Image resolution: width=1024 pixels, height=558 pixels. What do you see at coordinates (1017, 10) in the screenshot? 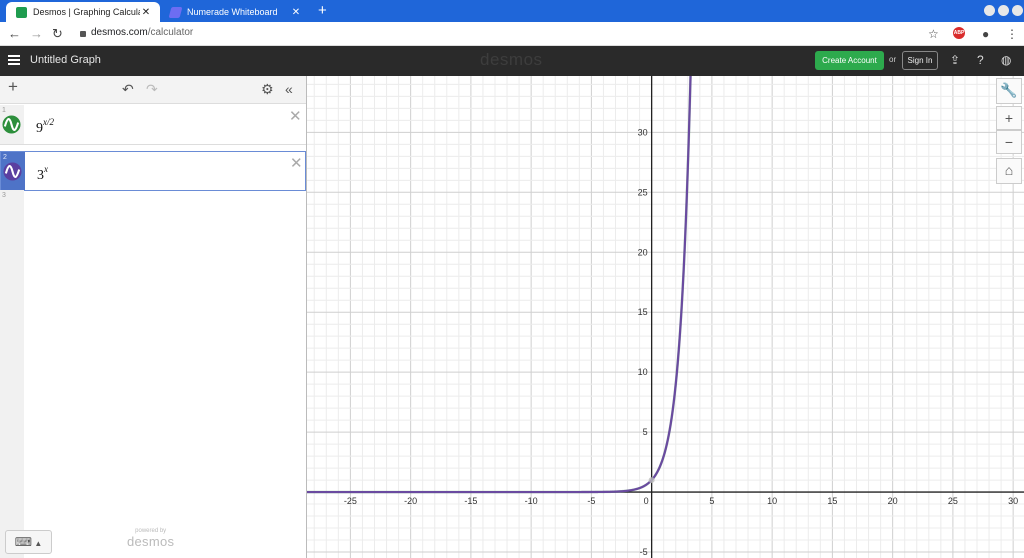
I see `close-window-button` at bounding box center [1017, 10].